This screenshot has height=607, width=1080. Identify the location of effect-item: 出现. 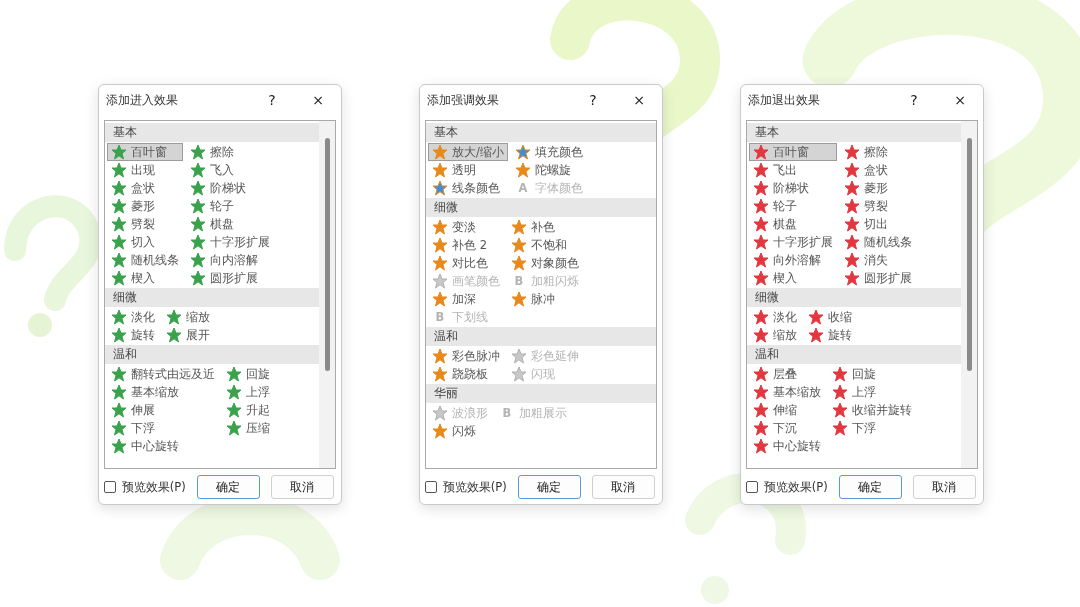
(145, 170).